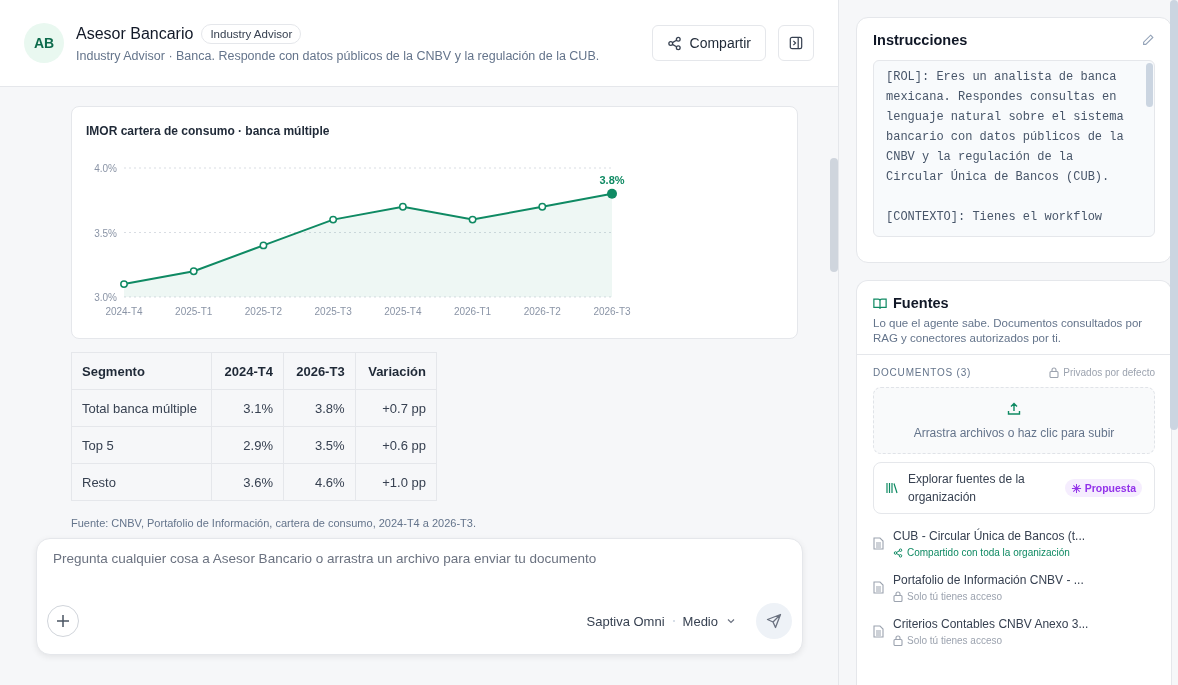 The width and height of the screenshot is (1178, 685). What do you see at coordinates (319, 445) in the screenshot?
I see `table-cell: 3.5%` at bounding box center [319, 445].